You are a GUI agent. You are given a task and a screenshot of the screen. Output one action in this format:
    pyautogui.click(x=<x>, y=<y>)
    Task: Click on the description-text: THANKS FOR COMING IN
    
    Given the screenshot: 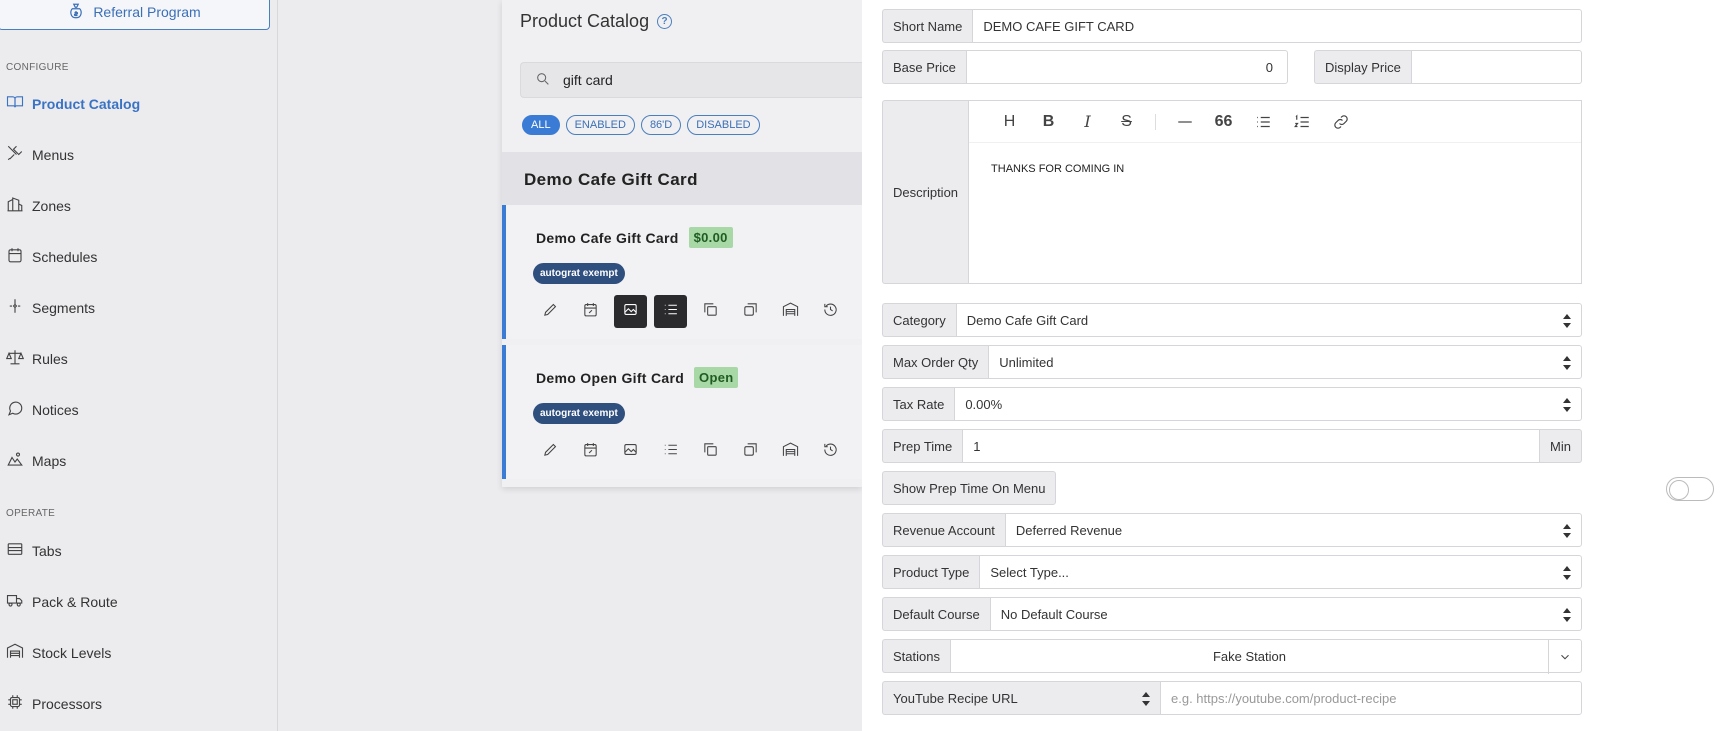 What is the action you would take?
    pyautogui.click(x=1275, y=169)
    